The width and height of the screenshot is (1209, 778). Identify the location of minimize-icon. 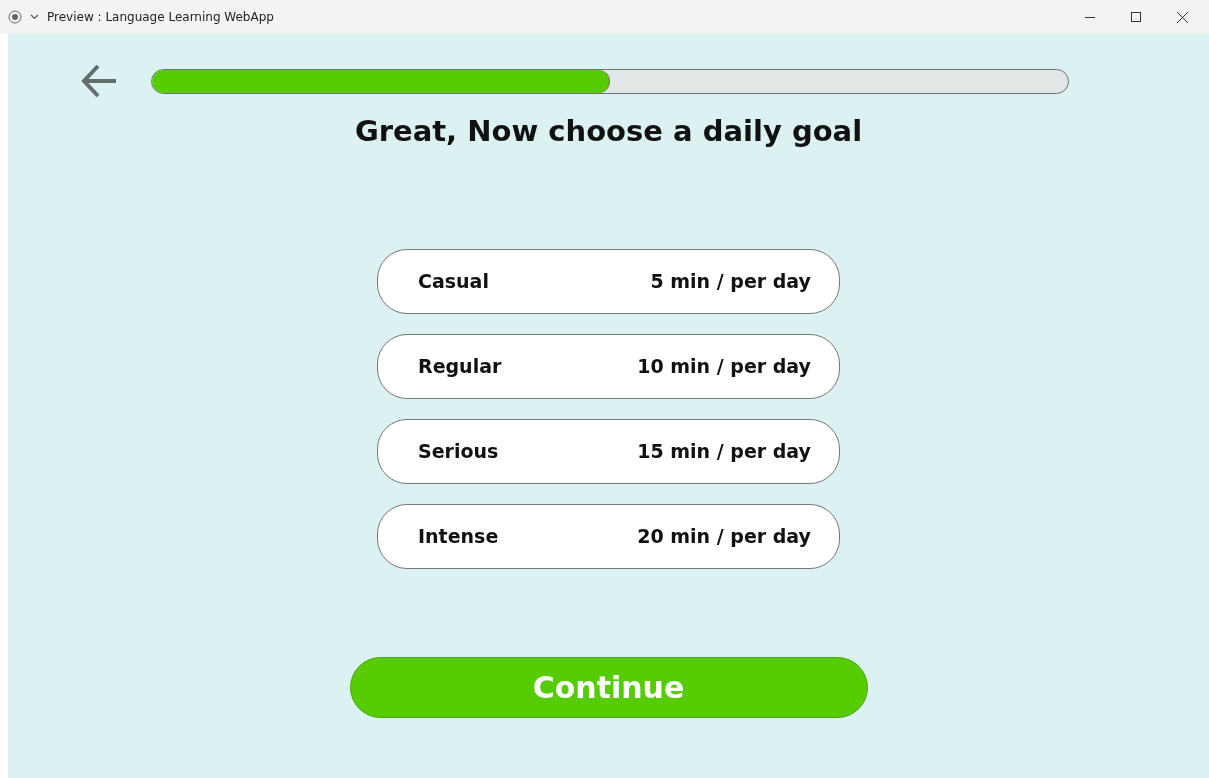
(1090, 17).